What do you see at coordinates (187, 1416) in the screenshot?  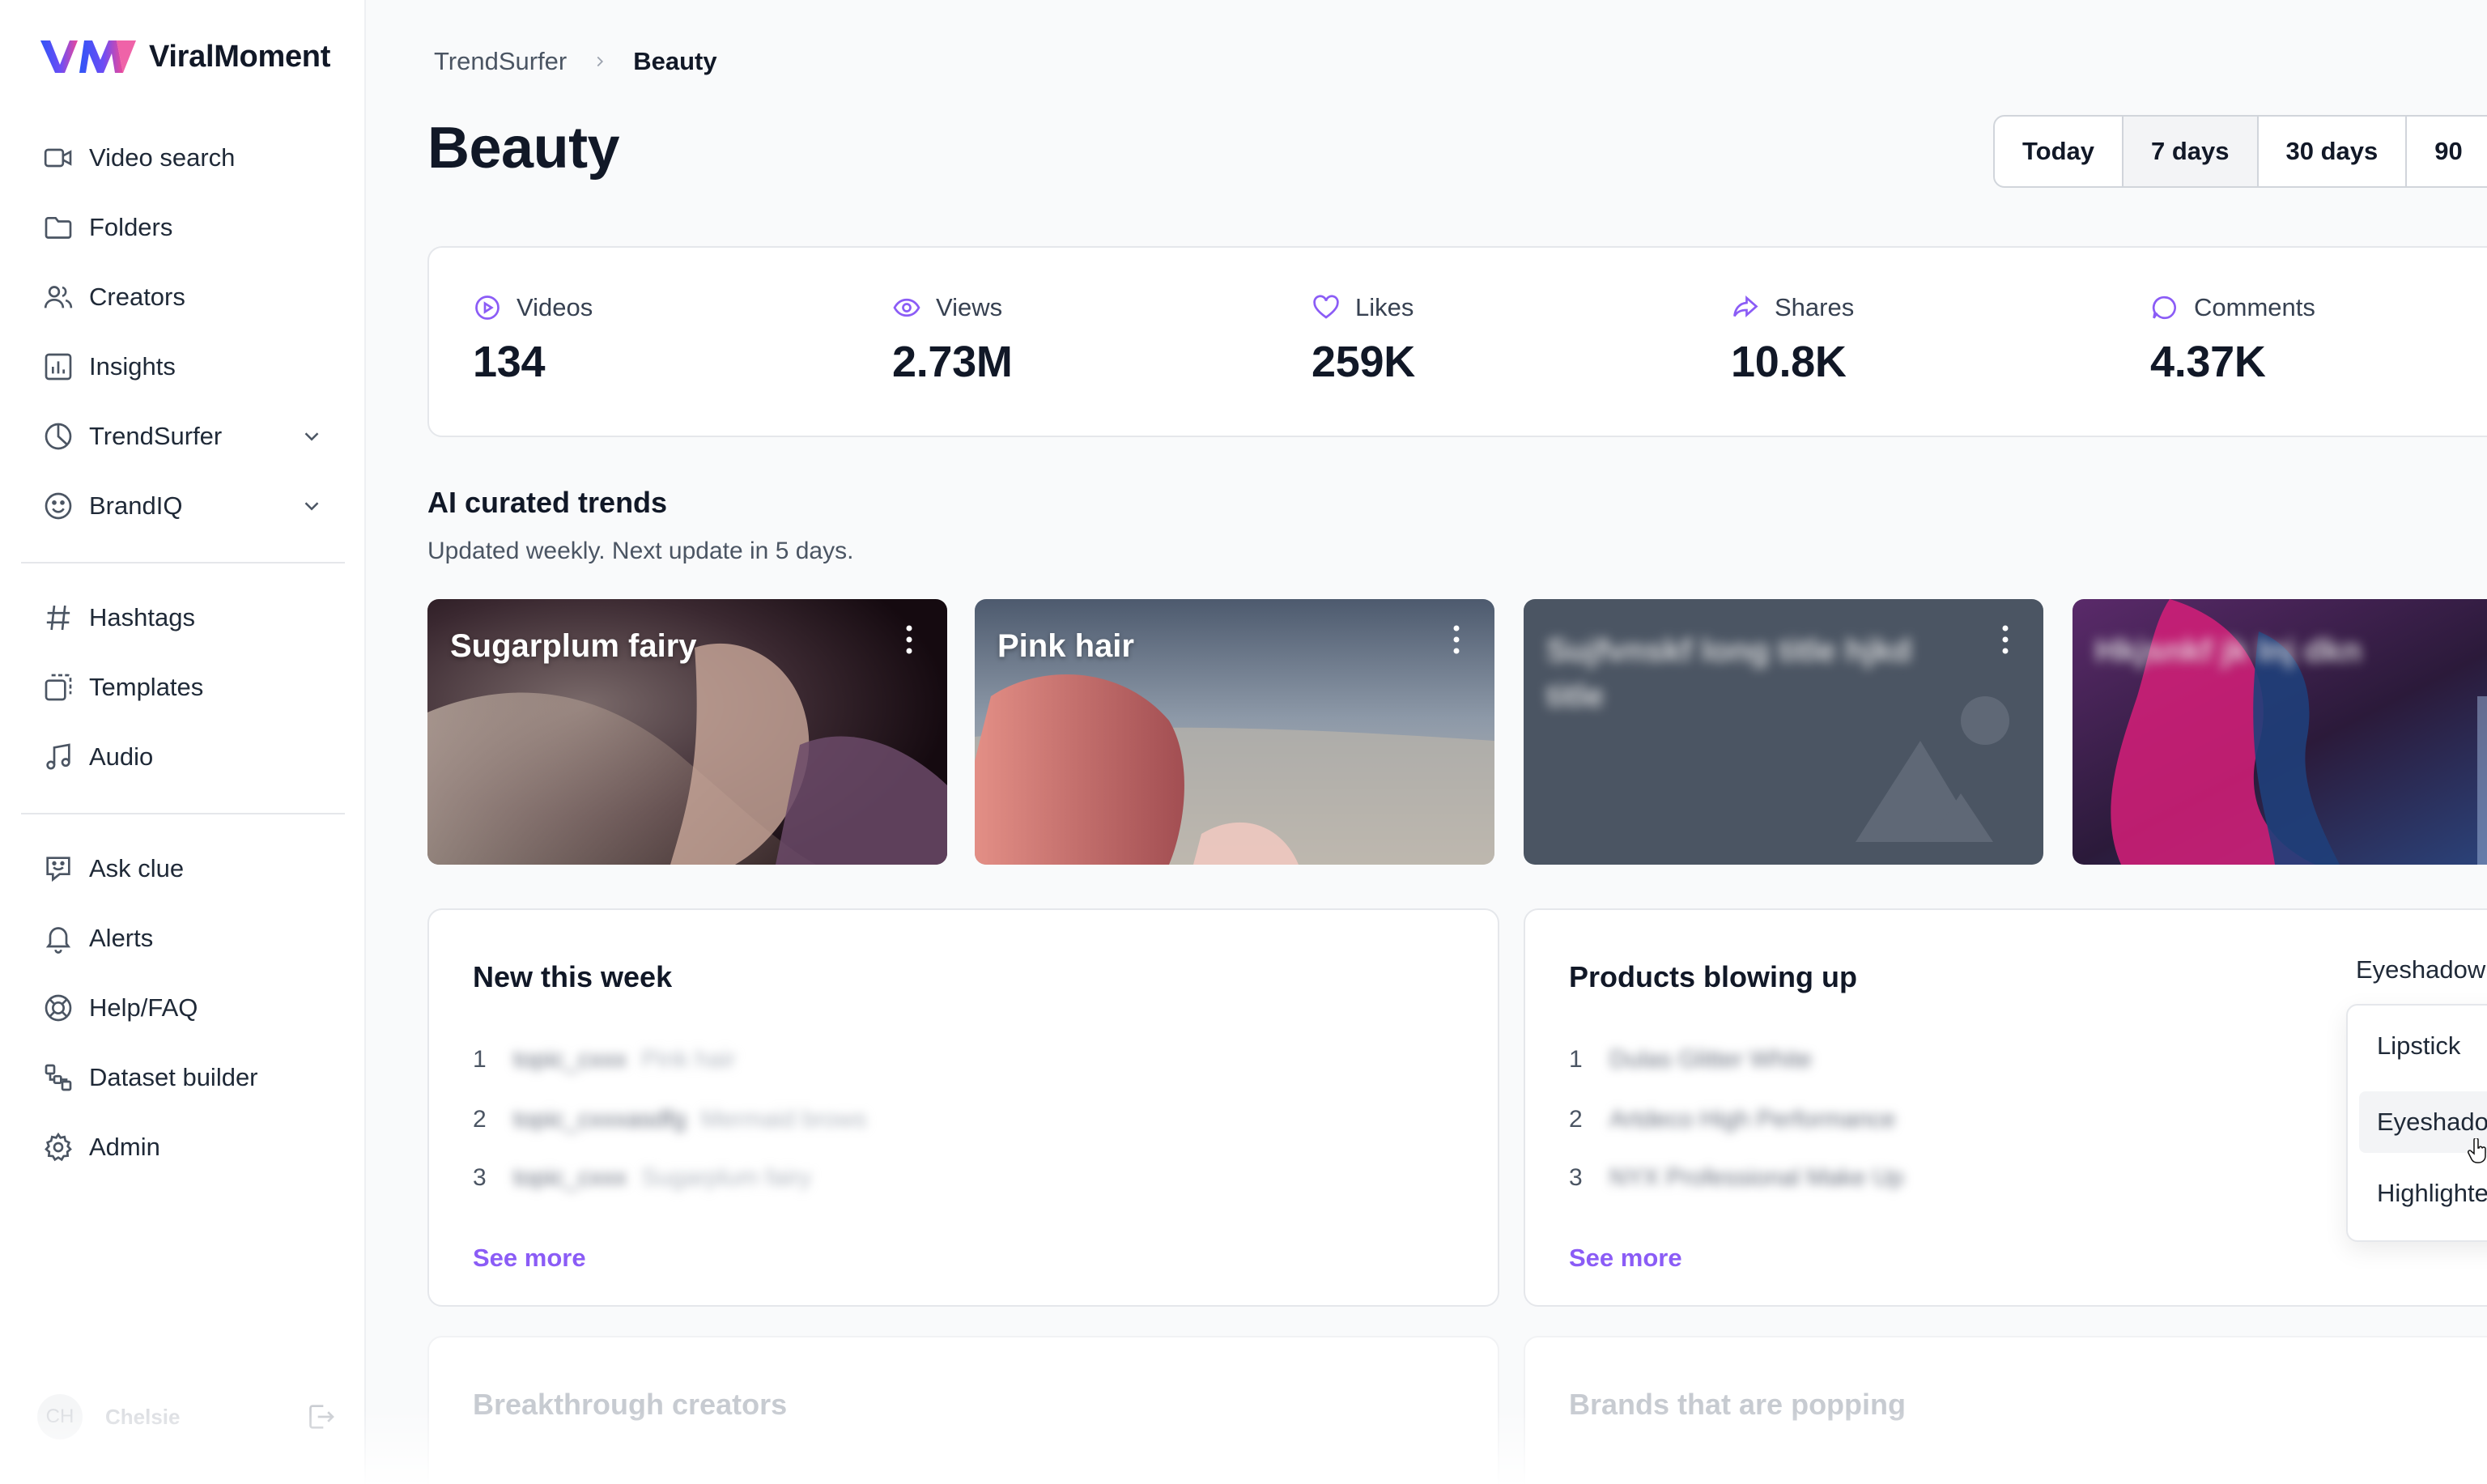 I see `user-profile: CH Chelsie` at bounding box center [187, 1416].